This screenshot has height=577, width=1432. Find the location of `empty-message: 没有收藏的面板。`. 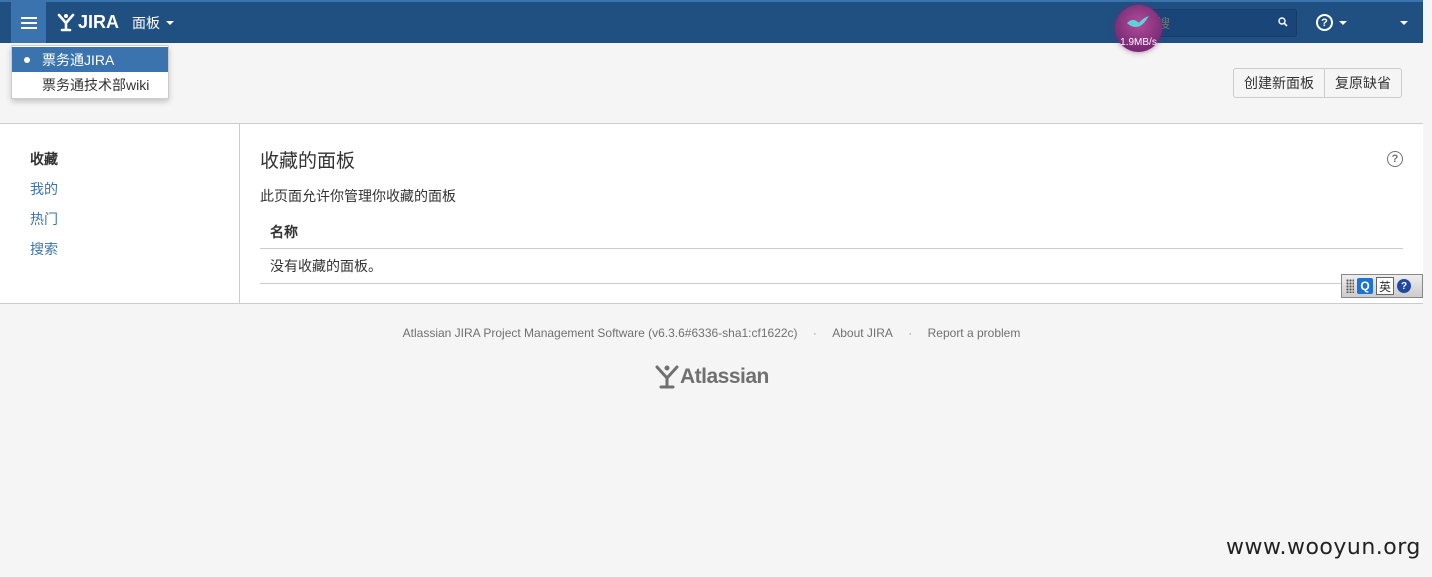

empty-message: 没有收藏的面板。 is located at coordinates (326, 266).